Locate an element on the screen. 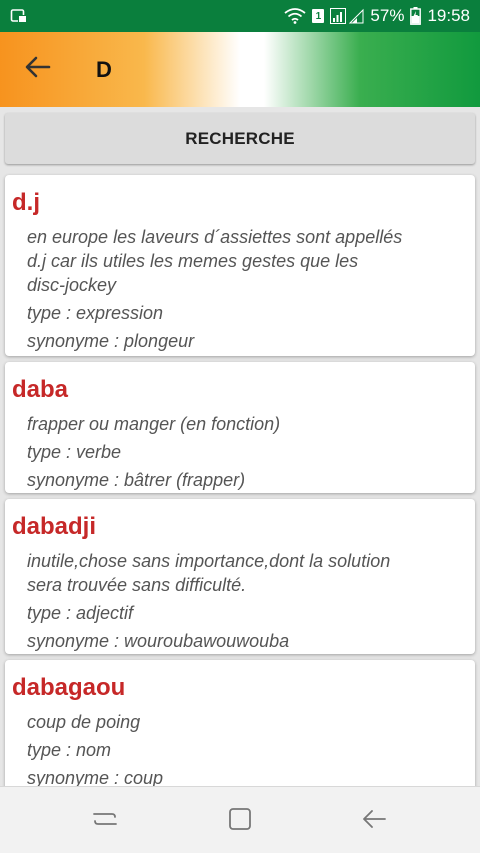 The height and width of the screenshot is (853, 480). entry-synonym: synonyme : plongeur is located at coordinates (111, 341).